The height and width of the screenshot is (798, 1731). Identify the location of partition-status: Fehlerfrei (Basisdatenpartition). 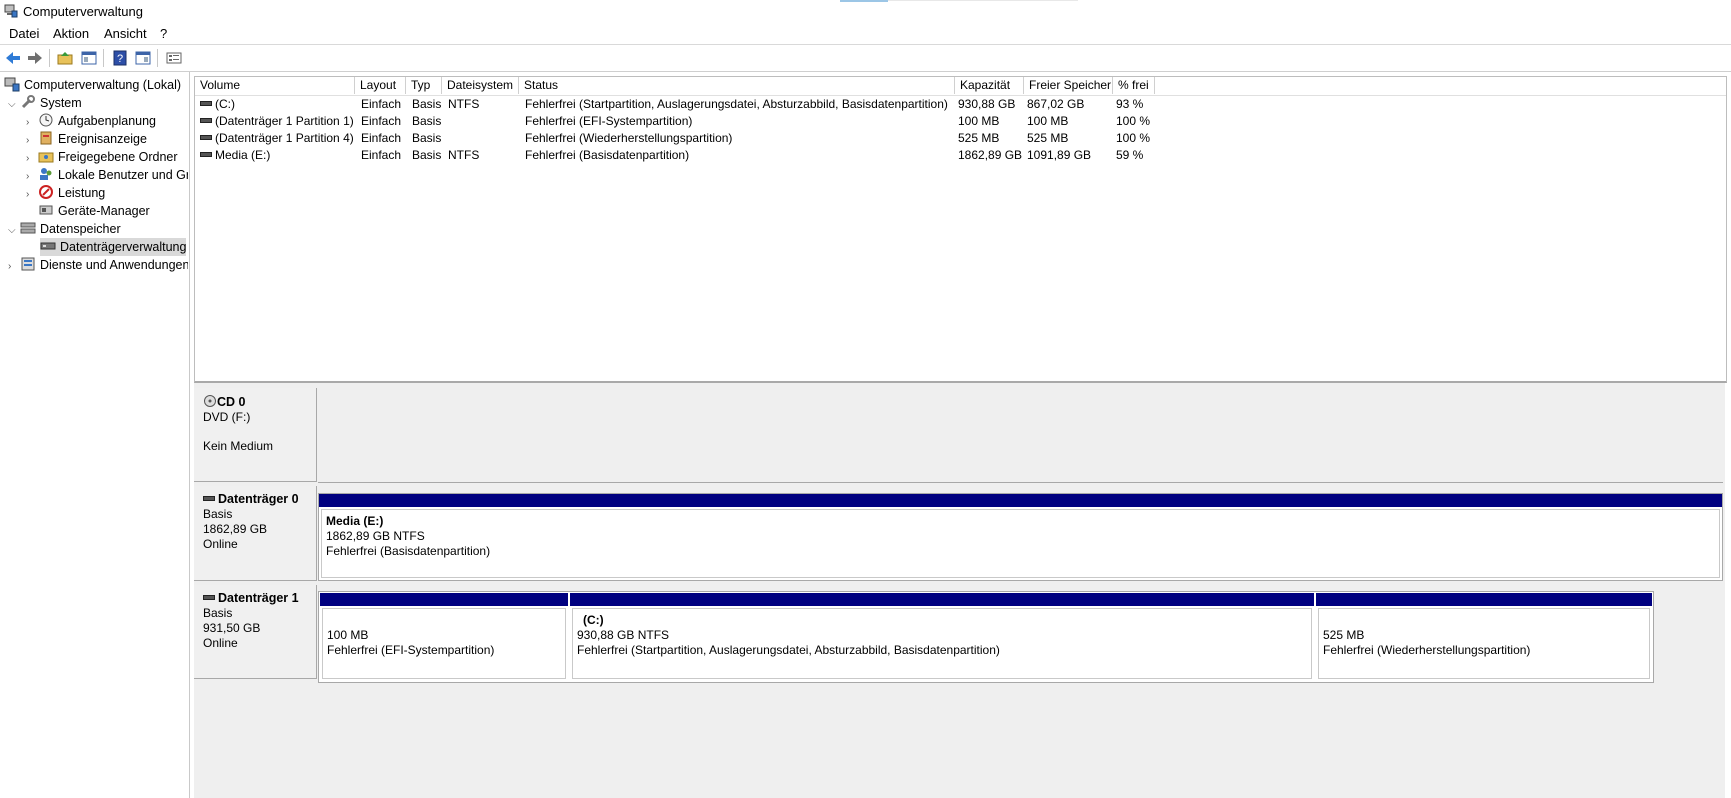
(408, 551).